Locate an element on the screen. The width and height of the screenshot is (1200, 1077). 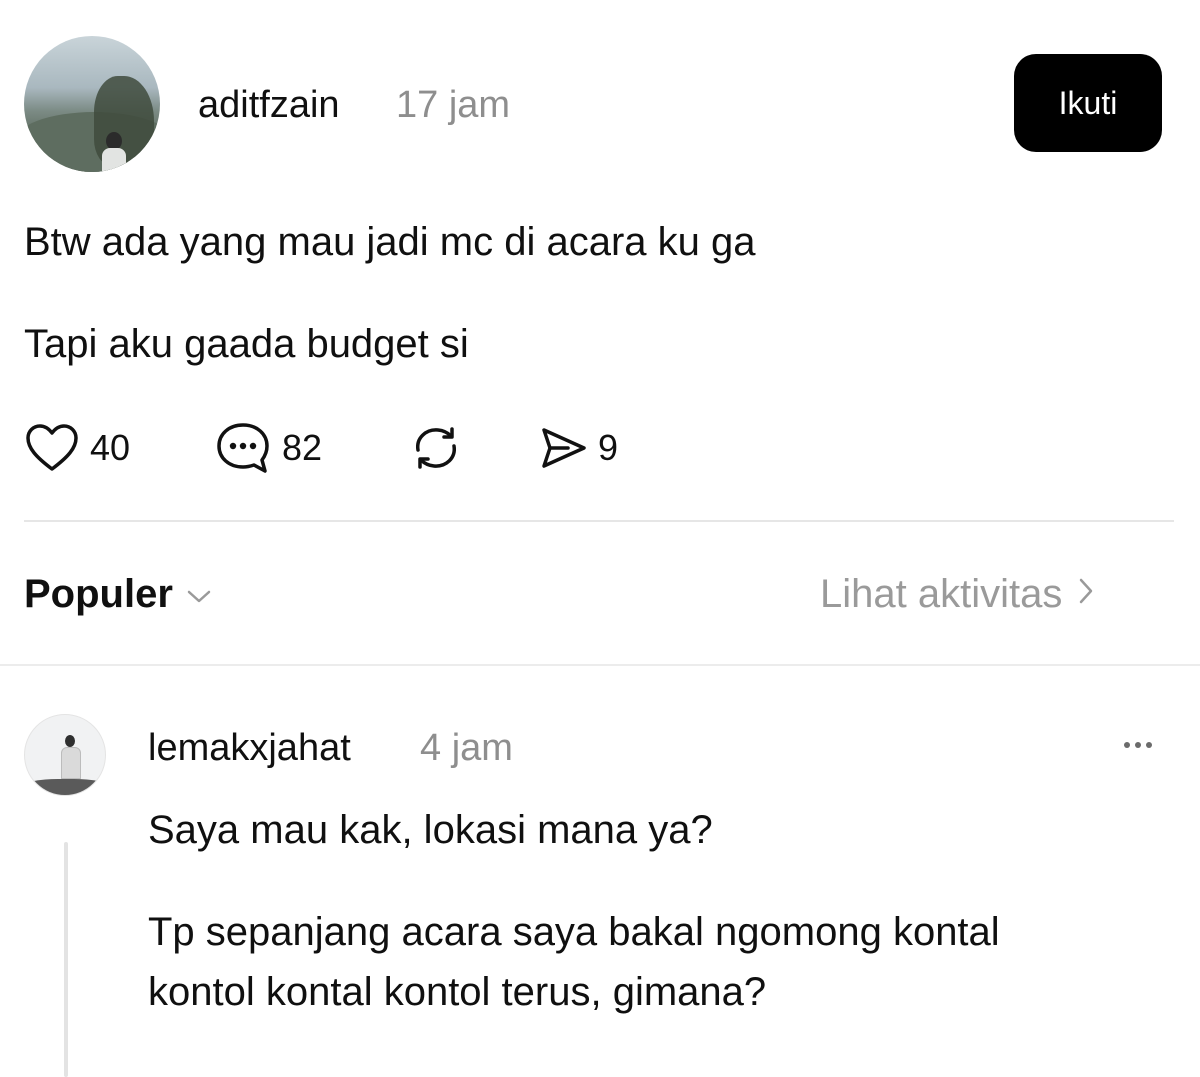
view-activity-link: Lihat aktivitas is located at coordinates (958, 594).